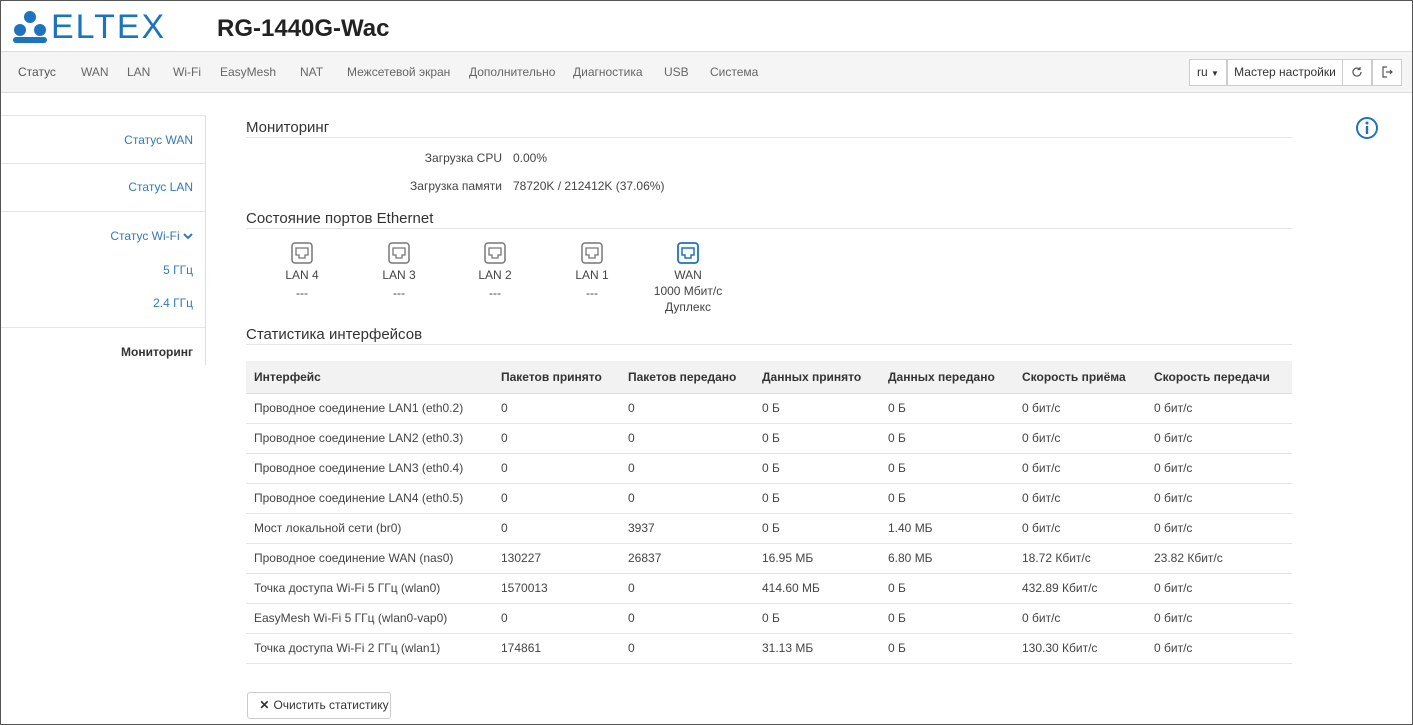  What do you see at coordinates (369, 588) in the screenshot?
I see `table-cell: Точка доступа Wi-Fi 5 ГГц (wlan0)` at bounding box center [369, 588].